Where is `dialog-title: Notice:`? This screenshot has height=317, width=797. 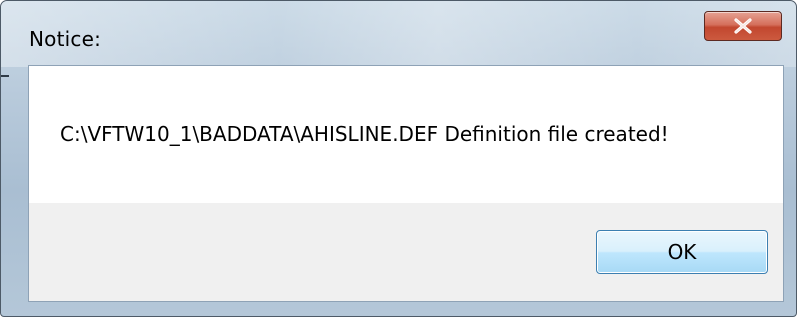 dialog-title: Notice: is located at coordinates (65, 39).